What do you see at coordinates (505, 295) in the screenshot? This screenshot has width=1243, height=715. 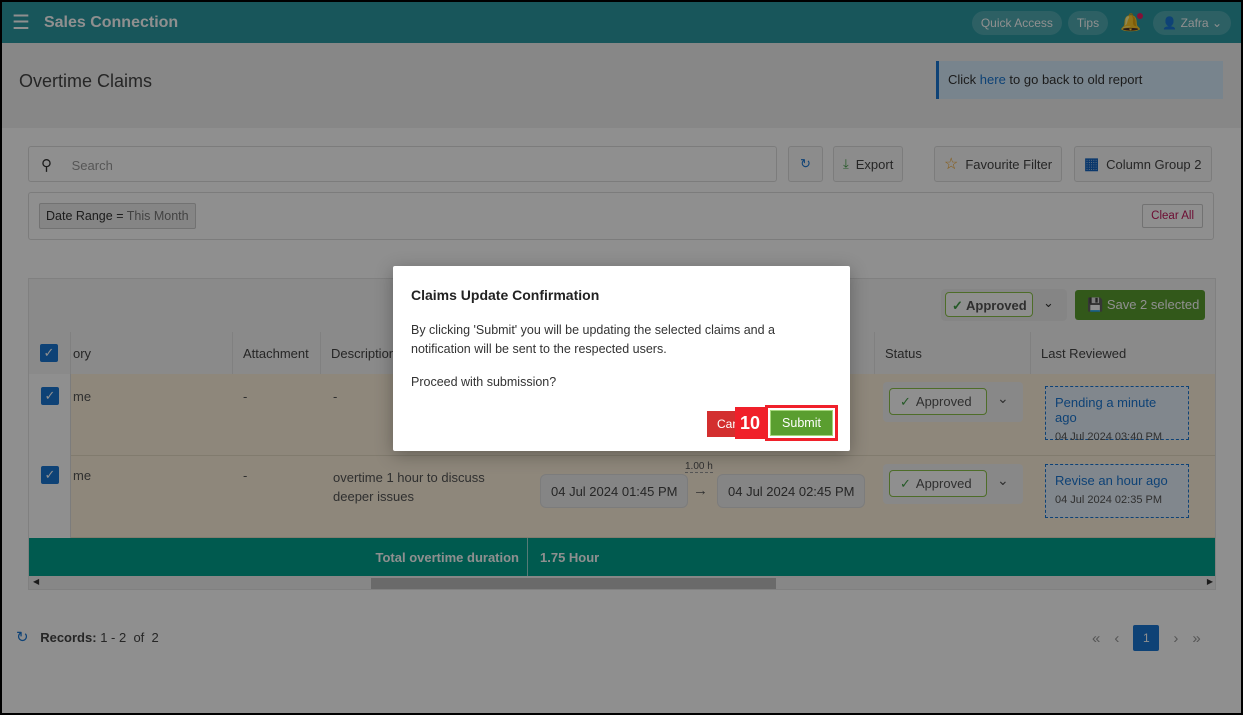 I see `dialog-title: Claims Update Confirmation` at bounding box center [505, 295].